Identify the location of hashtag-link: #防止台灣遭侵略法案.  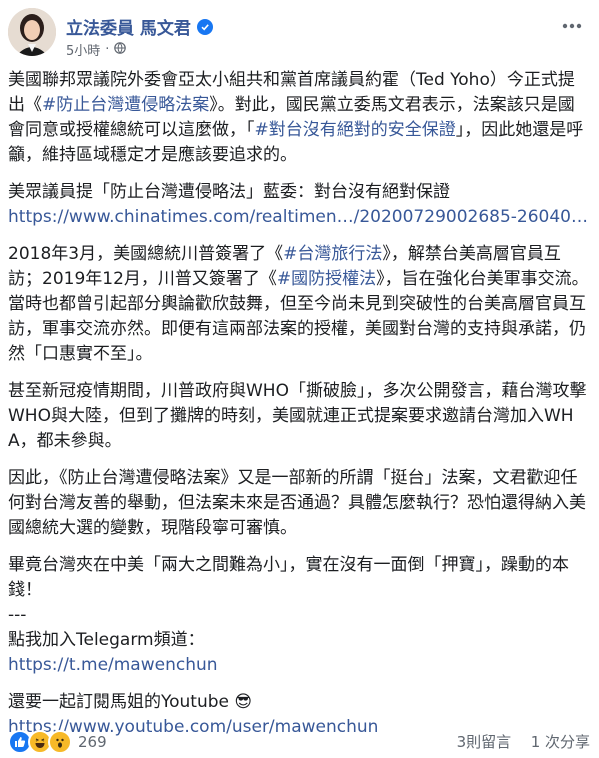
(125, 105).